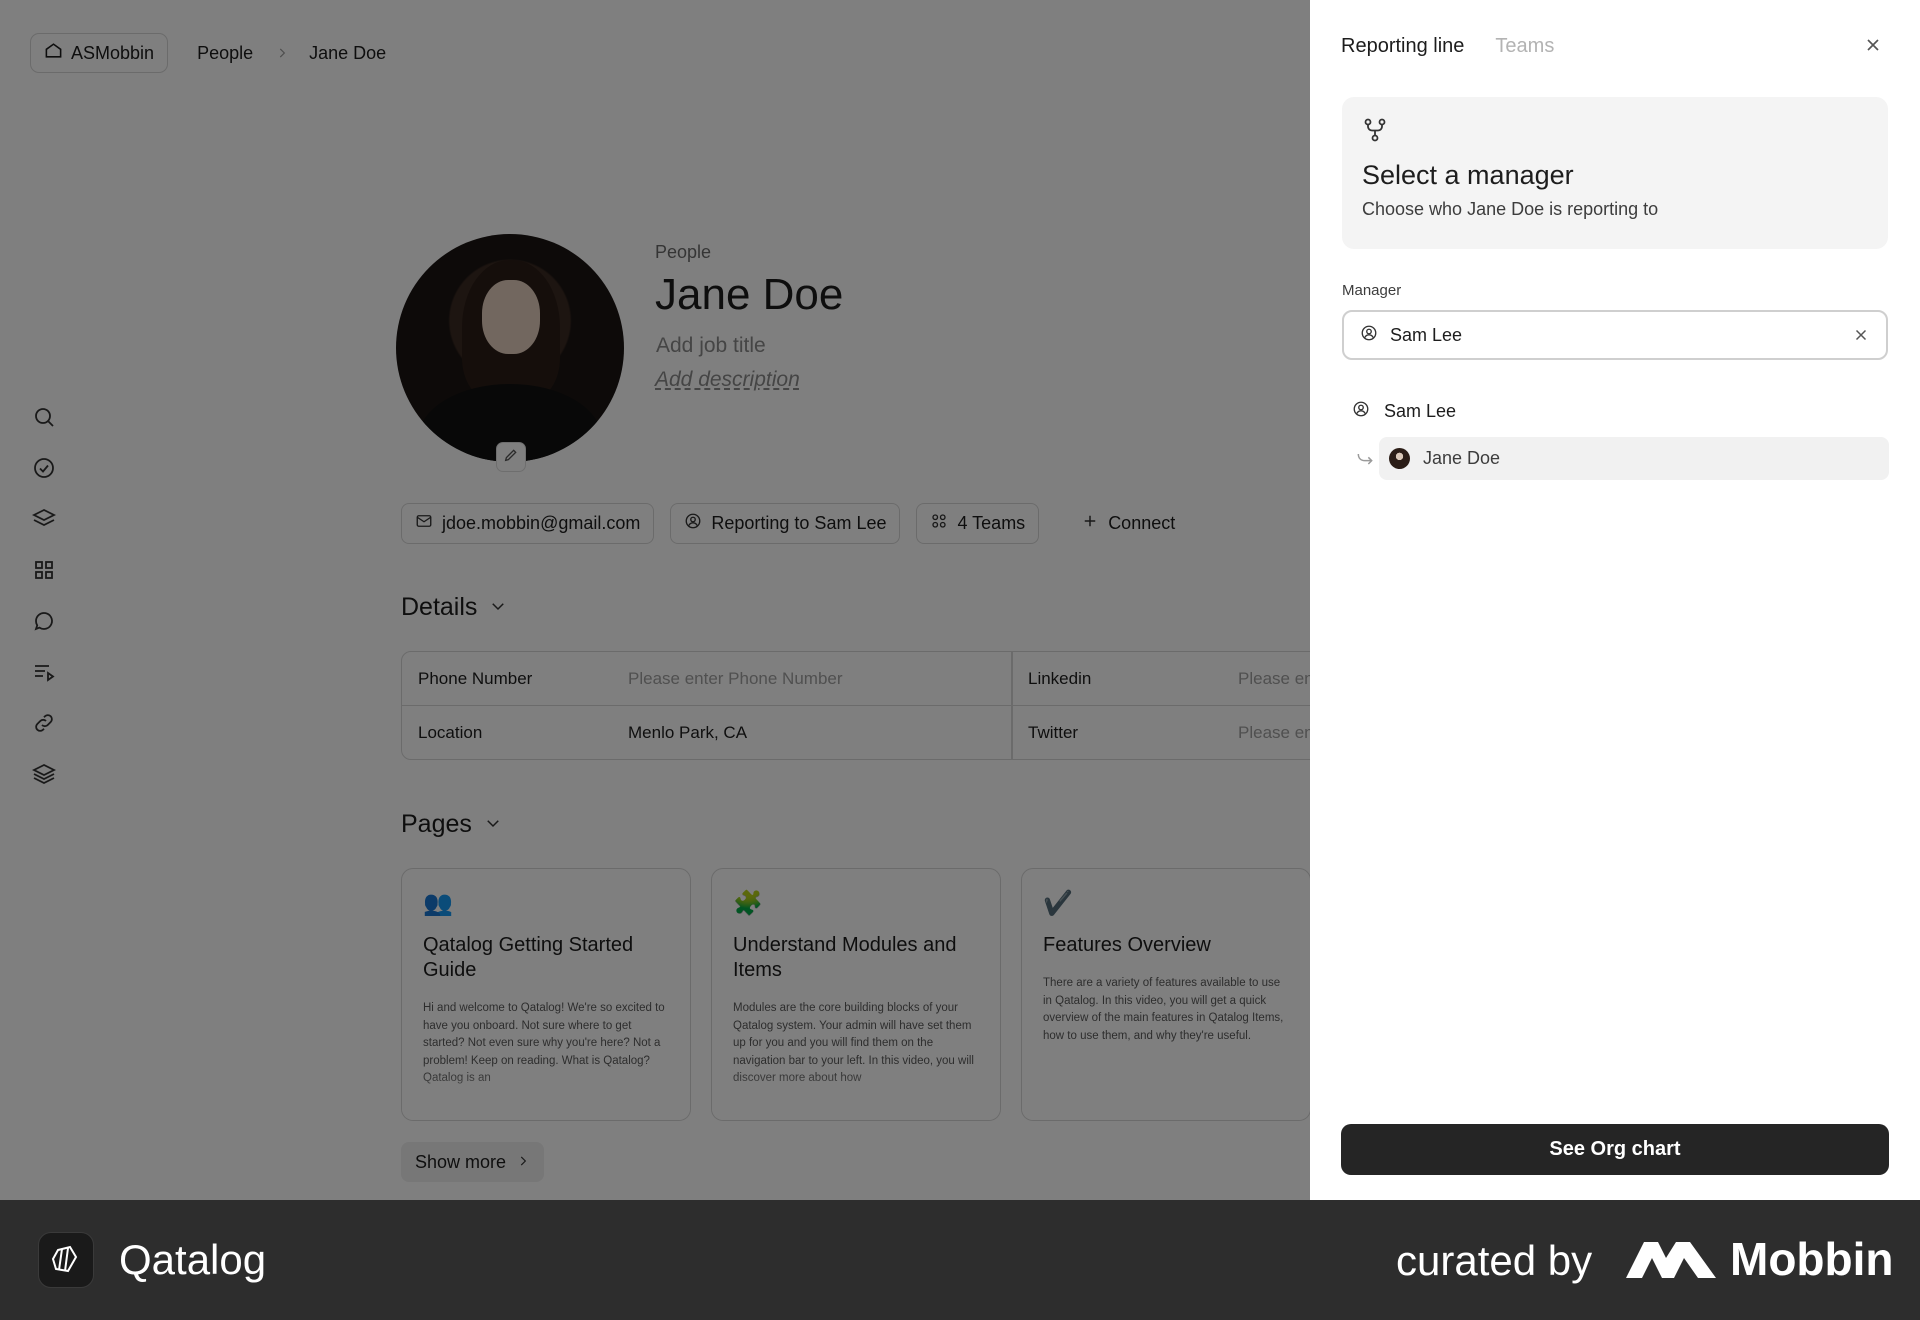 The width and height of the screenshot is (1920, 1320). I want to click on tab-teams: Teams, so click(1524, 46).